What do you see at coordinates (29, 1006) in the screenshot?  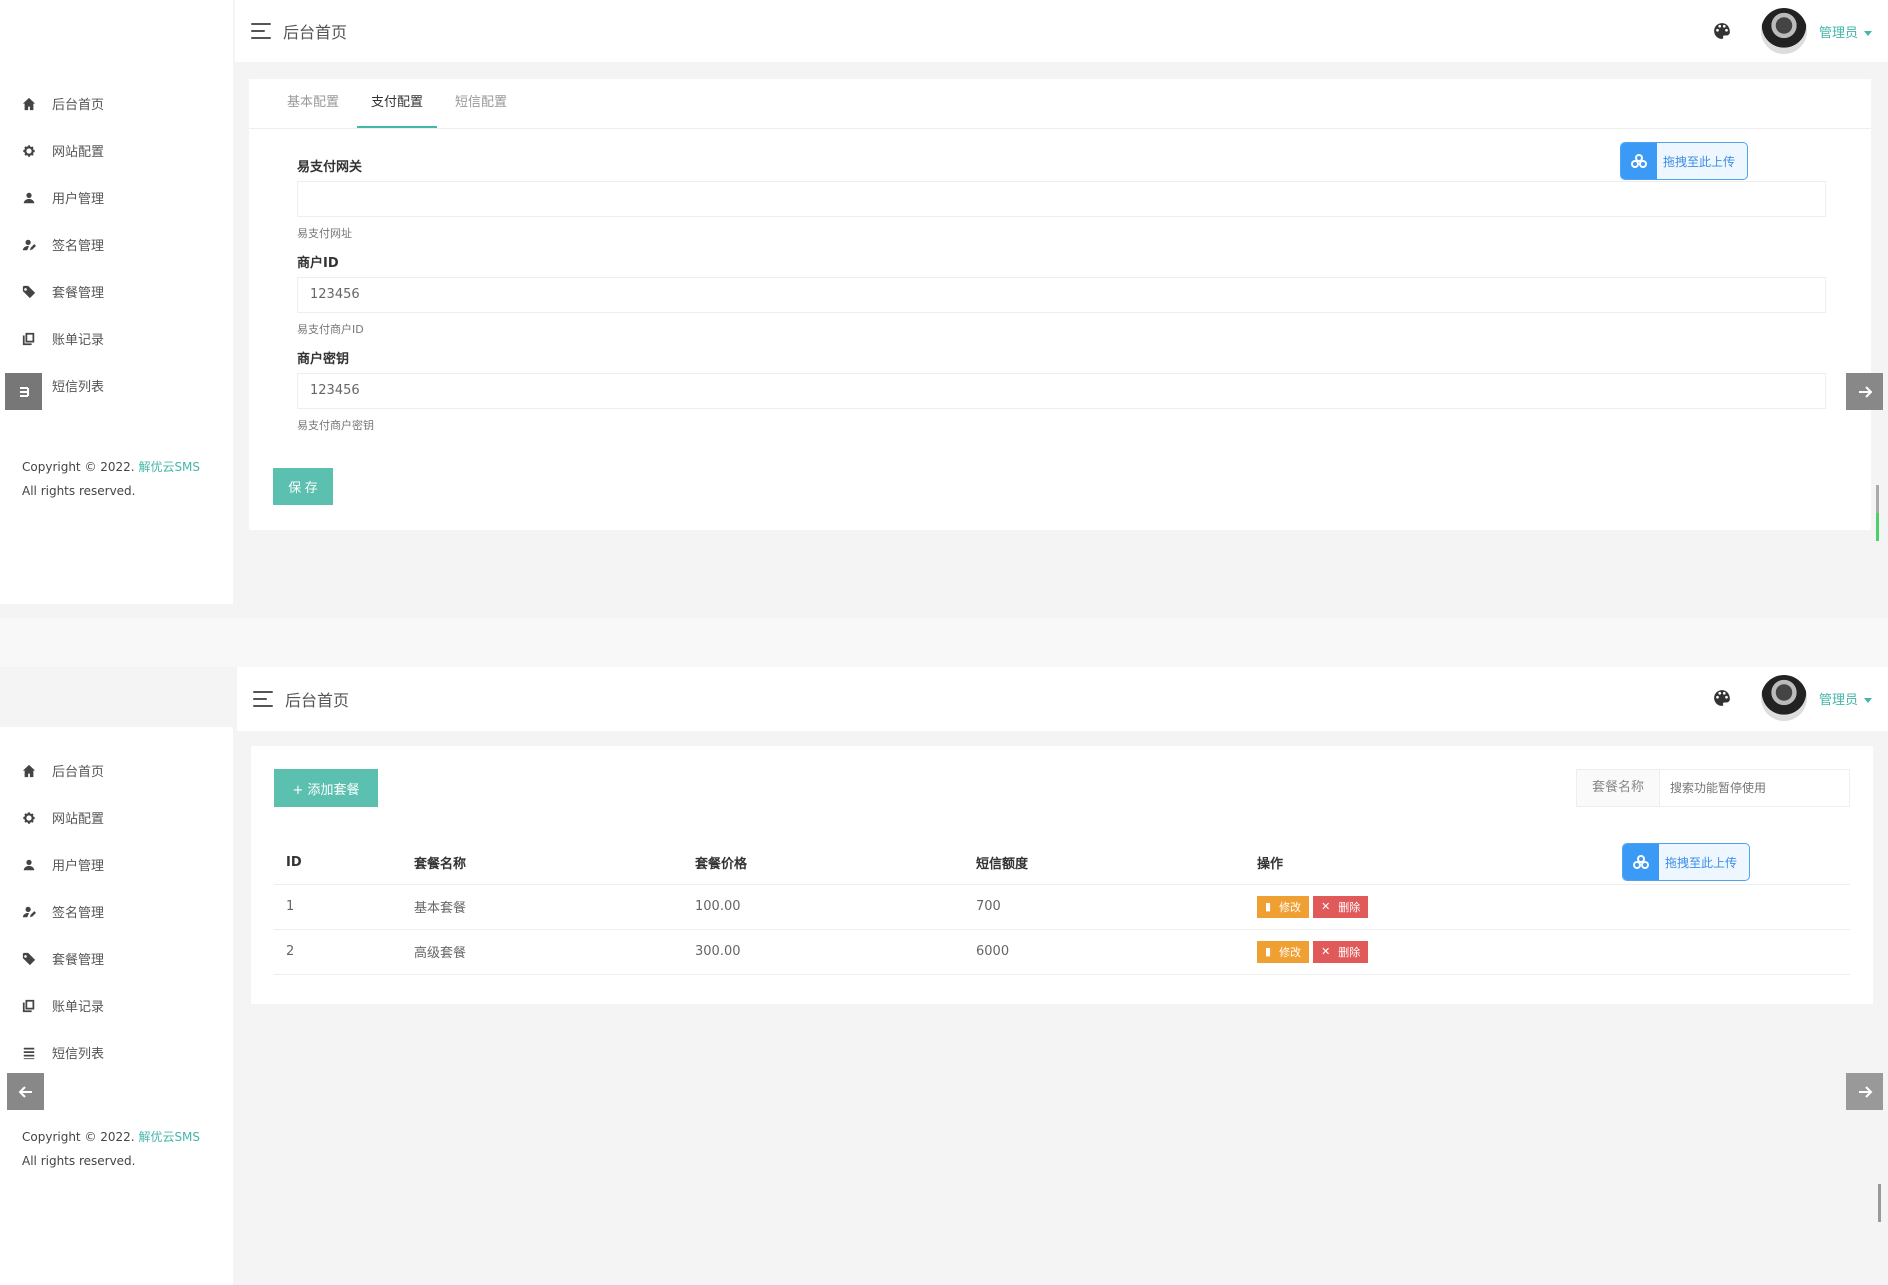 I see `copy-icon` at bounding box center [29, 1006].